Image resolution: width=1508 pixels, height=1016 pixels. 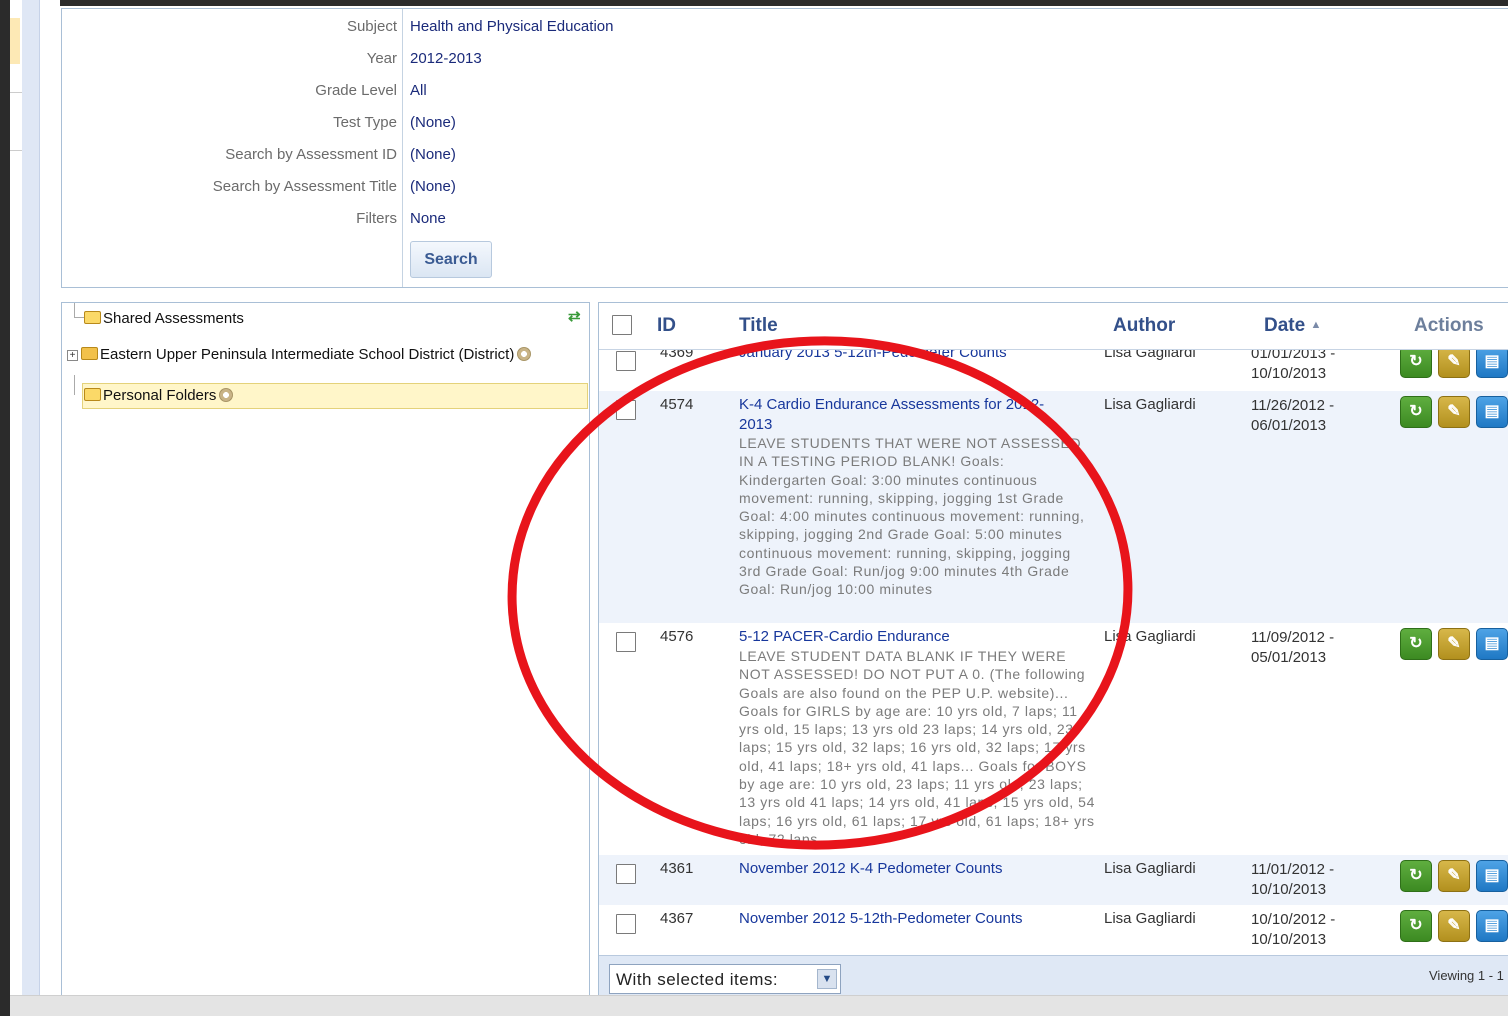 What do you see at coordinates (381, 58) in the screenshot?
I see `criteria-label: Year` at bounding box center [381, 58].